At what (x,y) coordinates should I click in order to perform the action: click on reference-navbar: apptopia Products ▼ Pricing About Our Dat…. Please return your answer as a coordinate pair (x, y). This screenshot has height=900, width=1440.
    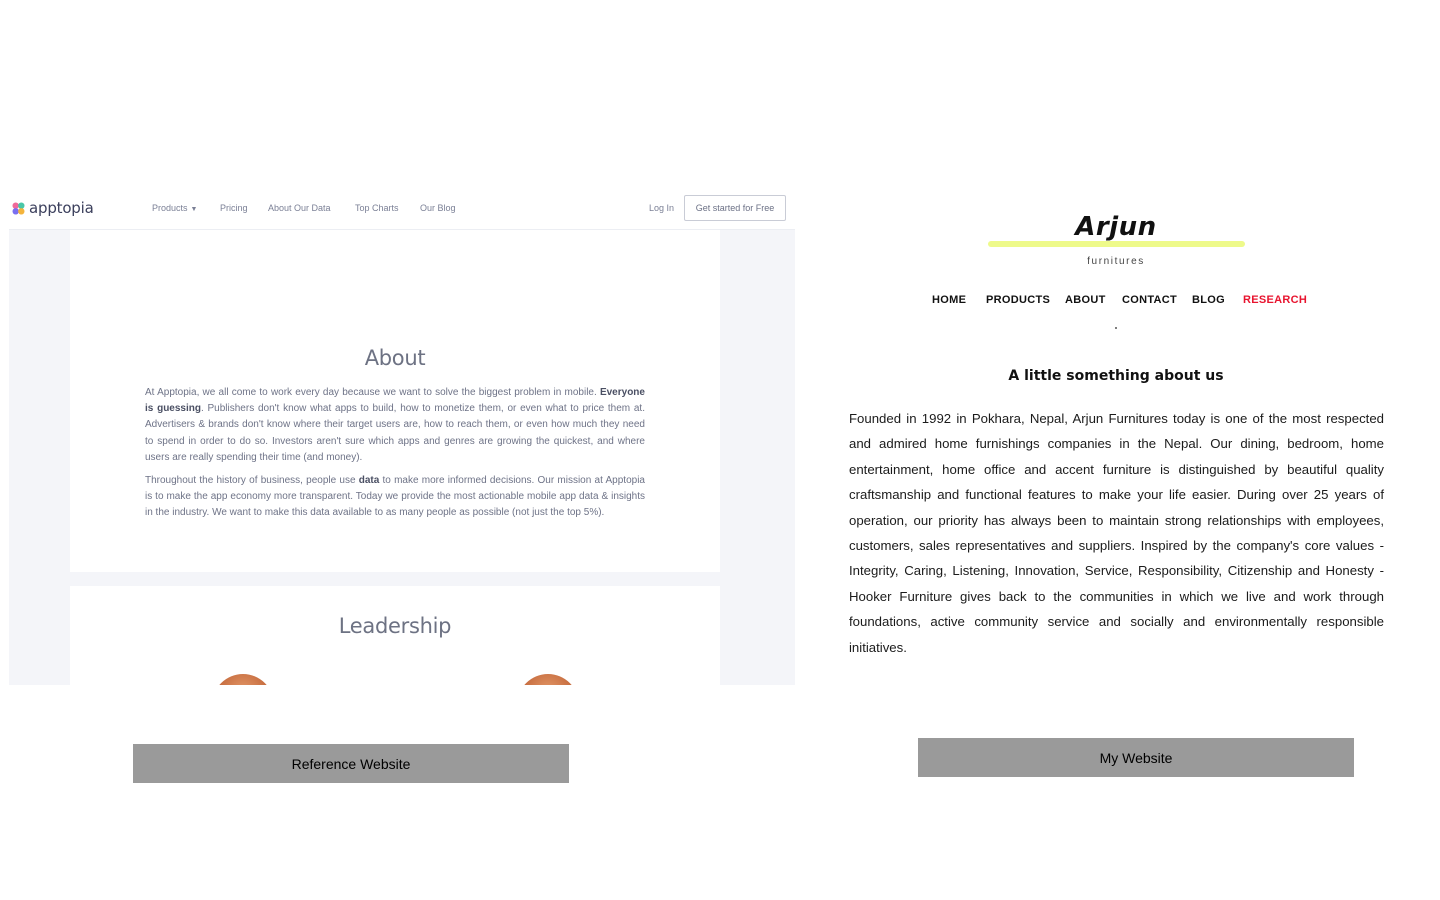
    Looking at the image, I should click on (402, 210).